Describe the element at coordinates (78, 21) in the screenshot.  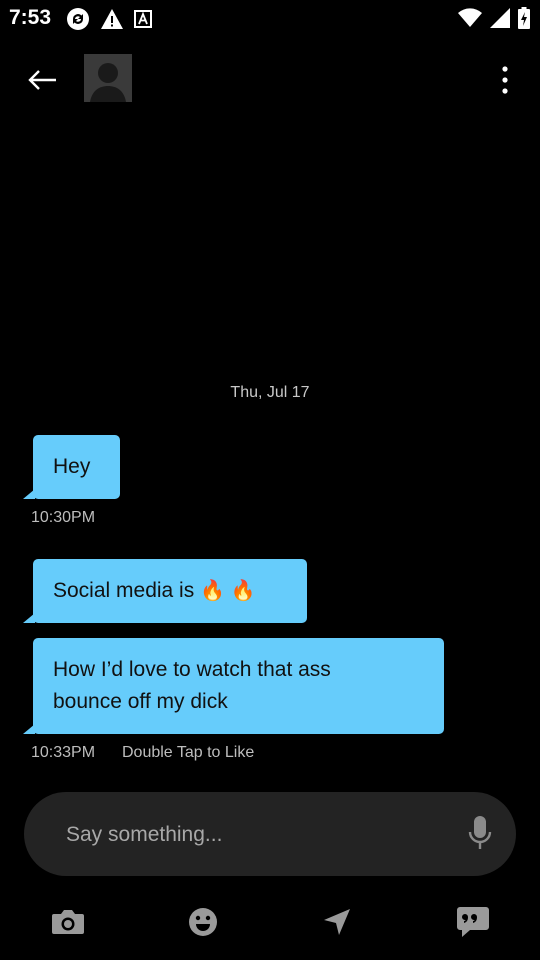
I see `sync-icon` at that location.